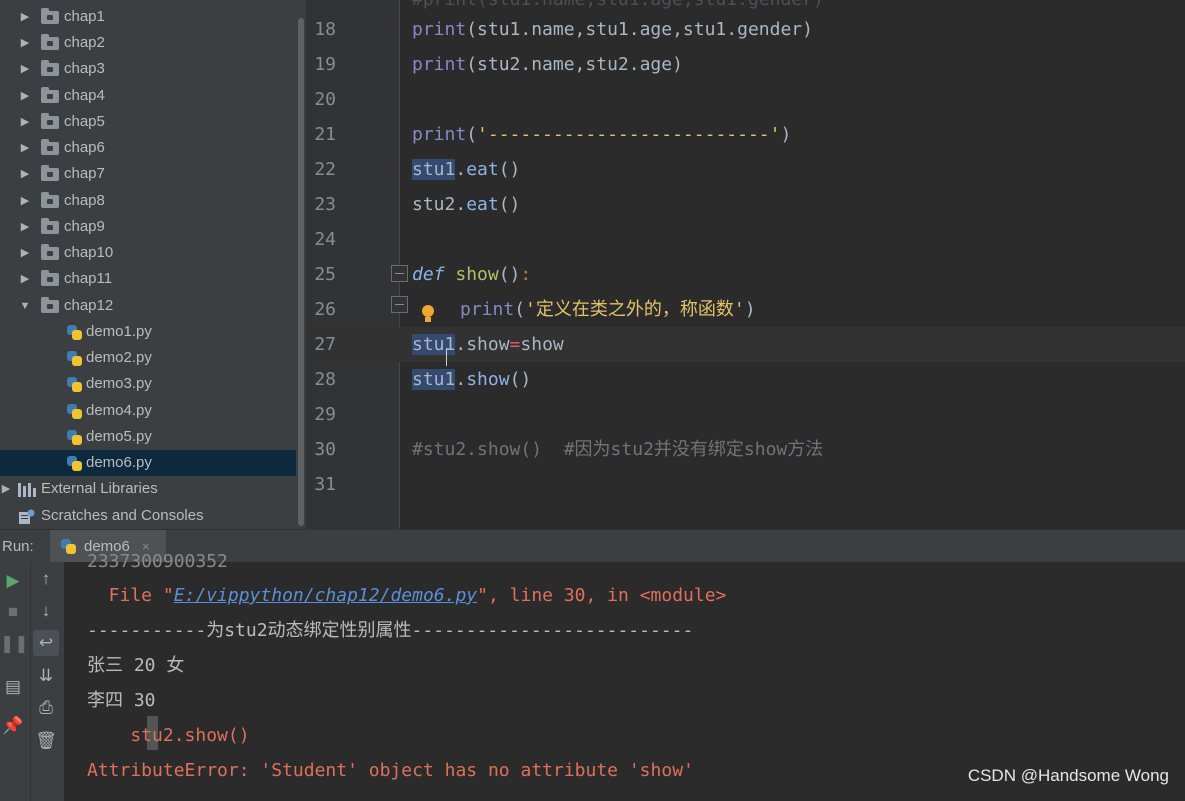  What do you see at coordinates (325, 595) in the screenshot?
I see `file-link: E:/vippython/chap12/demo6.py` at bounding box center [325, 595].